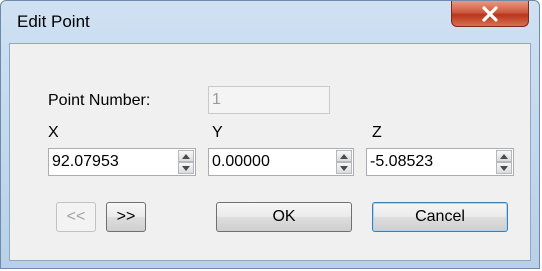  What do you see at coordinates (99, 100) in the screenshot?
I see `point-number-label: Point Number:` at bounding box center [99, 100].